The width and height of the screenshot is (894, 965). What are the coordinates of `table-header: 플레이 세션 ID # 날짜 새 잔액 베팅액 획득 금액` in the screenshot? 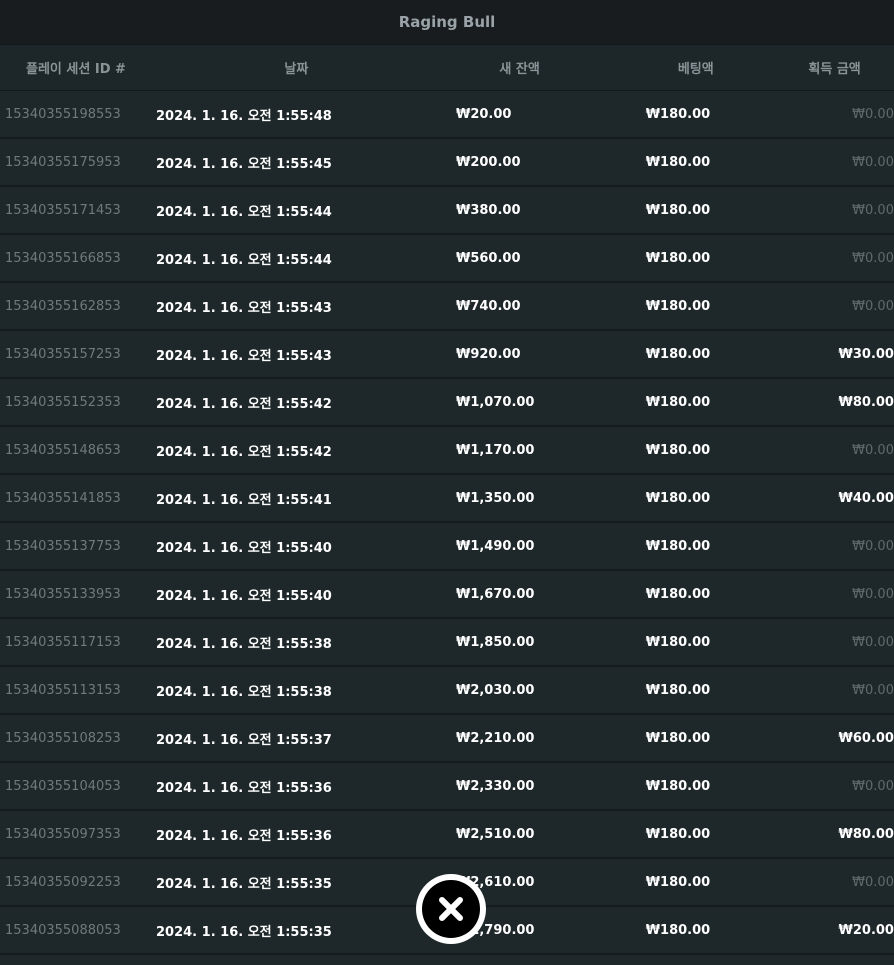 It's located at (447, 68).